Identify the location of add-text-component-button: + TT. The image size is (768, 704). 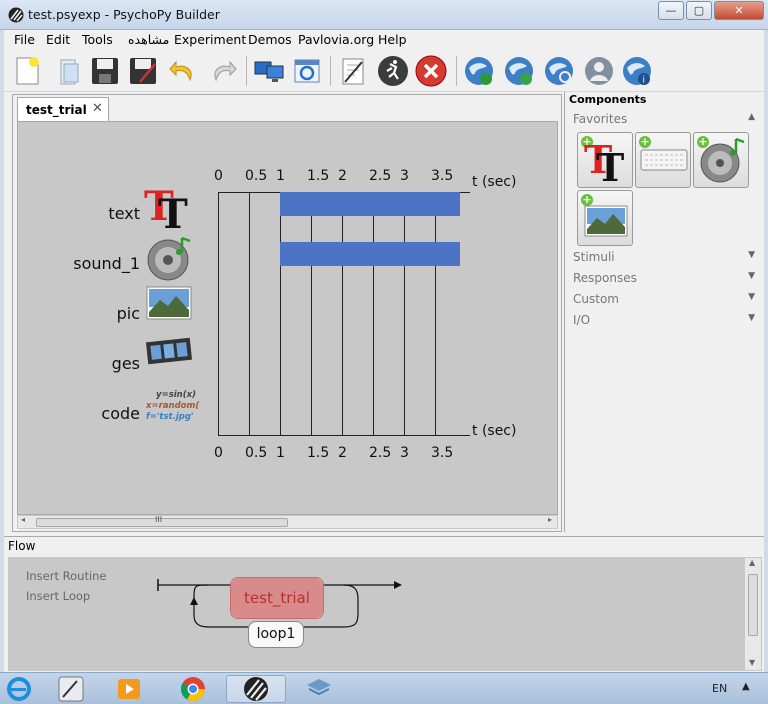
(605, 160).